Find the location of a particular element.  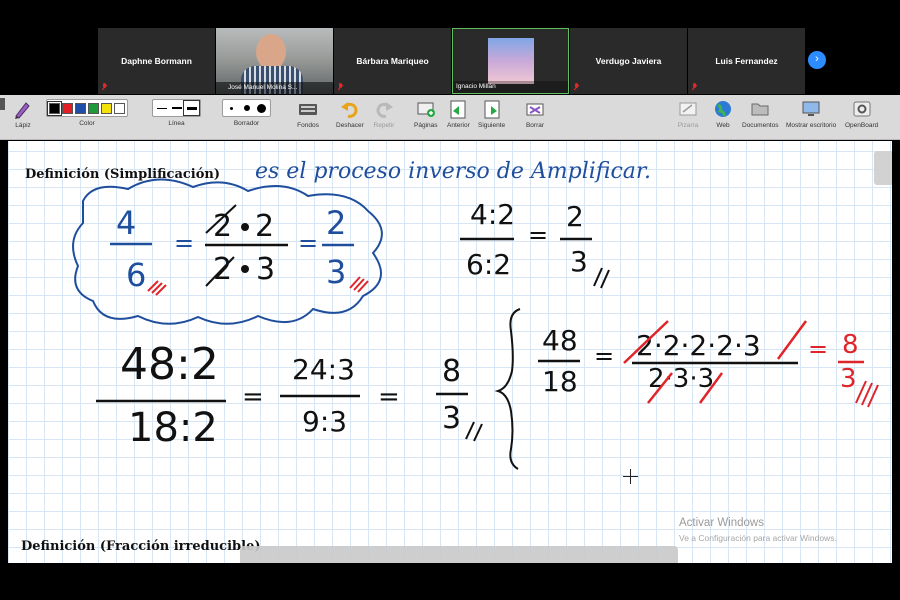

participant-name: Daphne Bormann is located at coordinates (156, 61).